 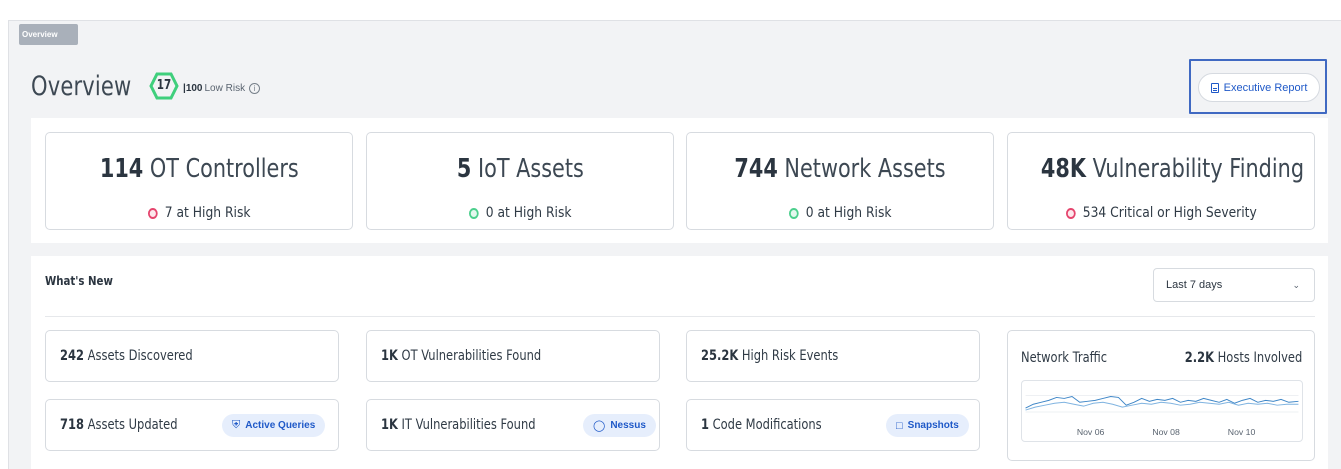 What do you see at coordinates (933, 425) in the screenshot?
I see `badge-label: Snapshots` at bounding box center [933, 425].